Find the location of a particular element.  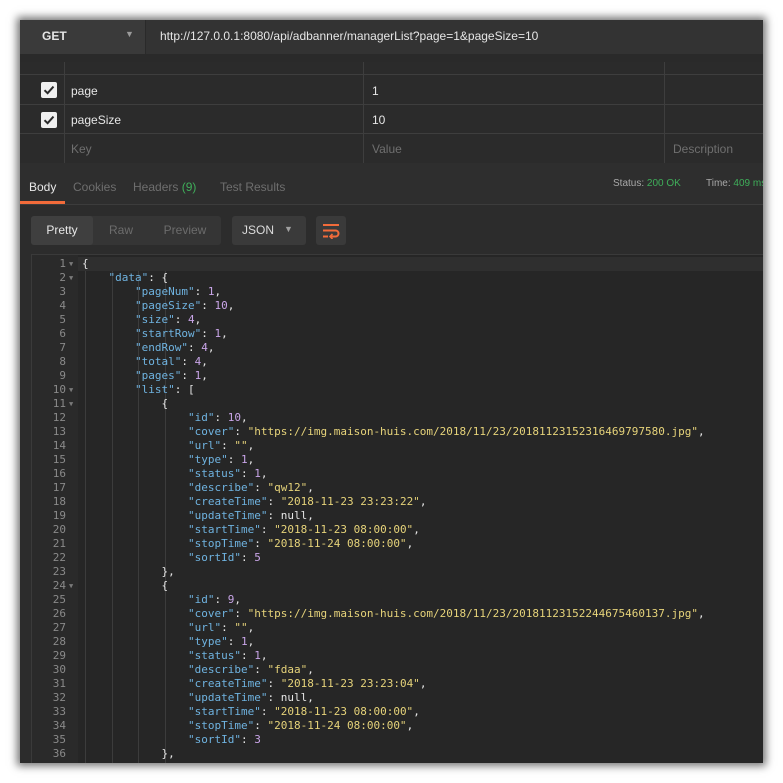

code-line: 19 "updateTime": null, is located at coordinates (397, 516).